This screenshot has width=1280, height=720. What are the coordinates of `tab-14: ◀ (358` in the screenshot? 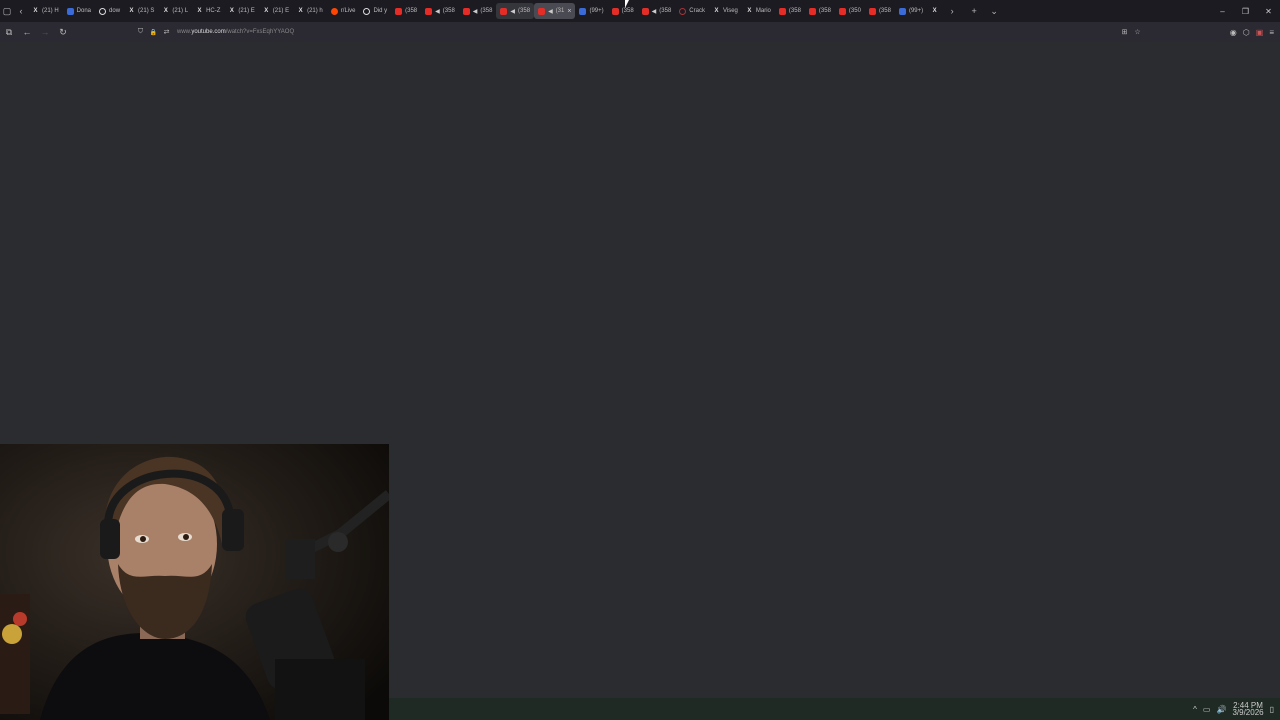 It's located at (515, 11).